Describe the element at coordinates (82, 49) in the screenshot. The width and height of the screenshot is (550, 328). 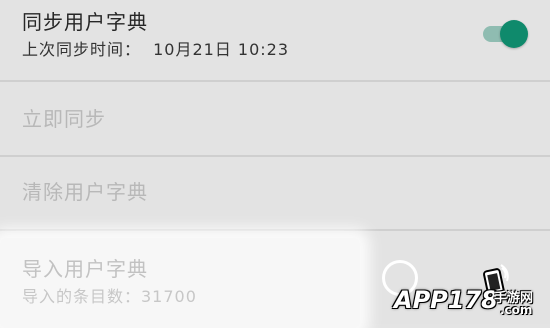
I see `last-sync-label: 上次同步时间：` at that location.